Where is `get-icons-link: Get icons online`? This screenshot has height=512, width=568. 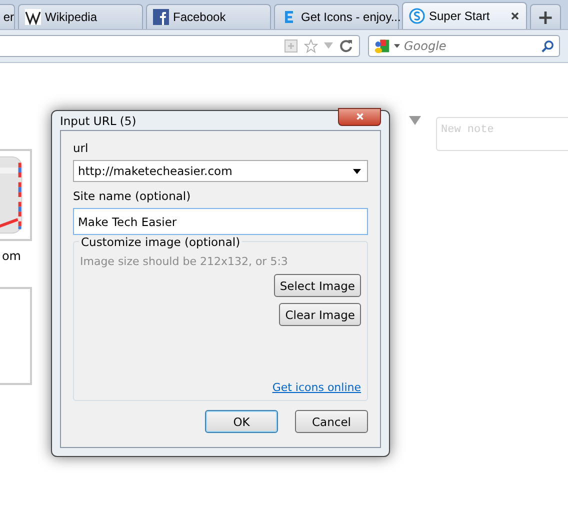
get-icons-link: Get icons online is located at coordinates (316, 387).